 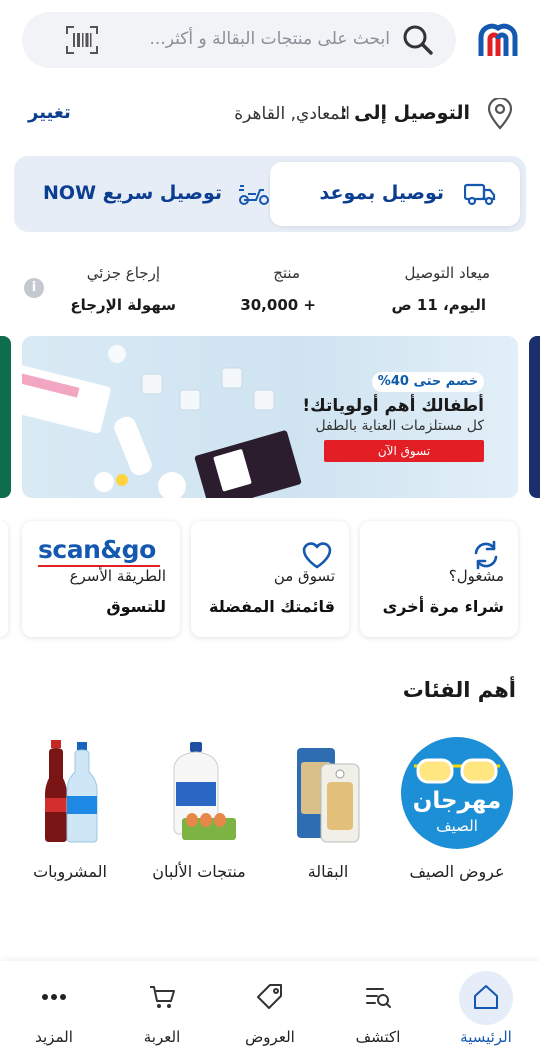 What do you see at coordinates (162, 1009) in the screenshot?
I see `nav-cart: العربة` at bounding box center [162, 1009].